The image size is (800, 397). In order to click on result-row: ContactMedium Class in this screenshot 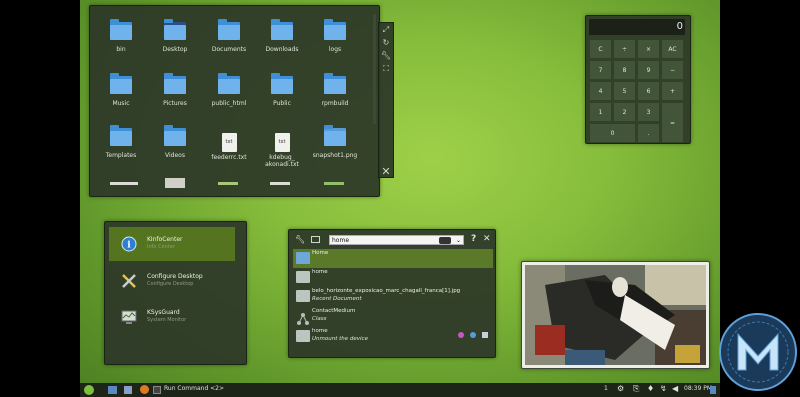, I will do `click(393, 316)`.